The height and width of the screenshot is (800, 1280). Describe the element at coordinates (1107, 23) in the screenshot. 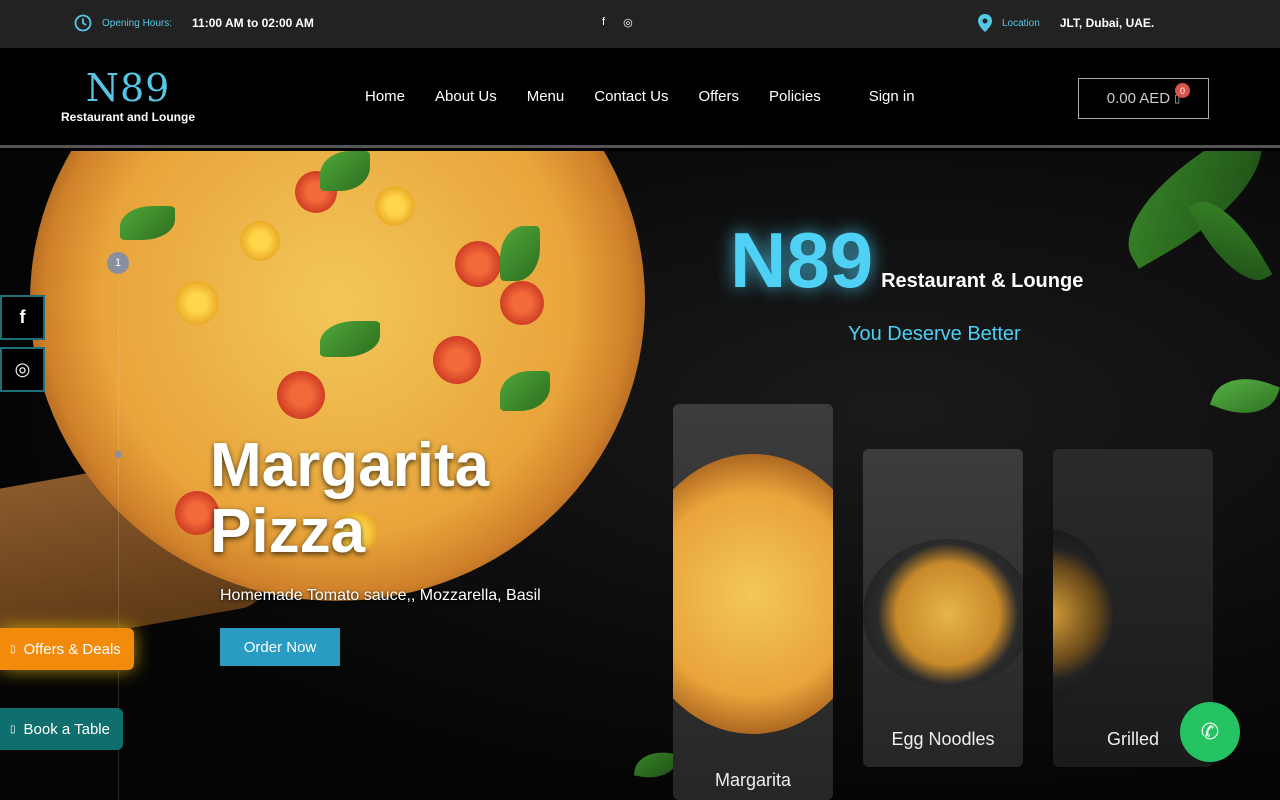

I see `location-value: JLT, Dubai, UAE.` at that location.